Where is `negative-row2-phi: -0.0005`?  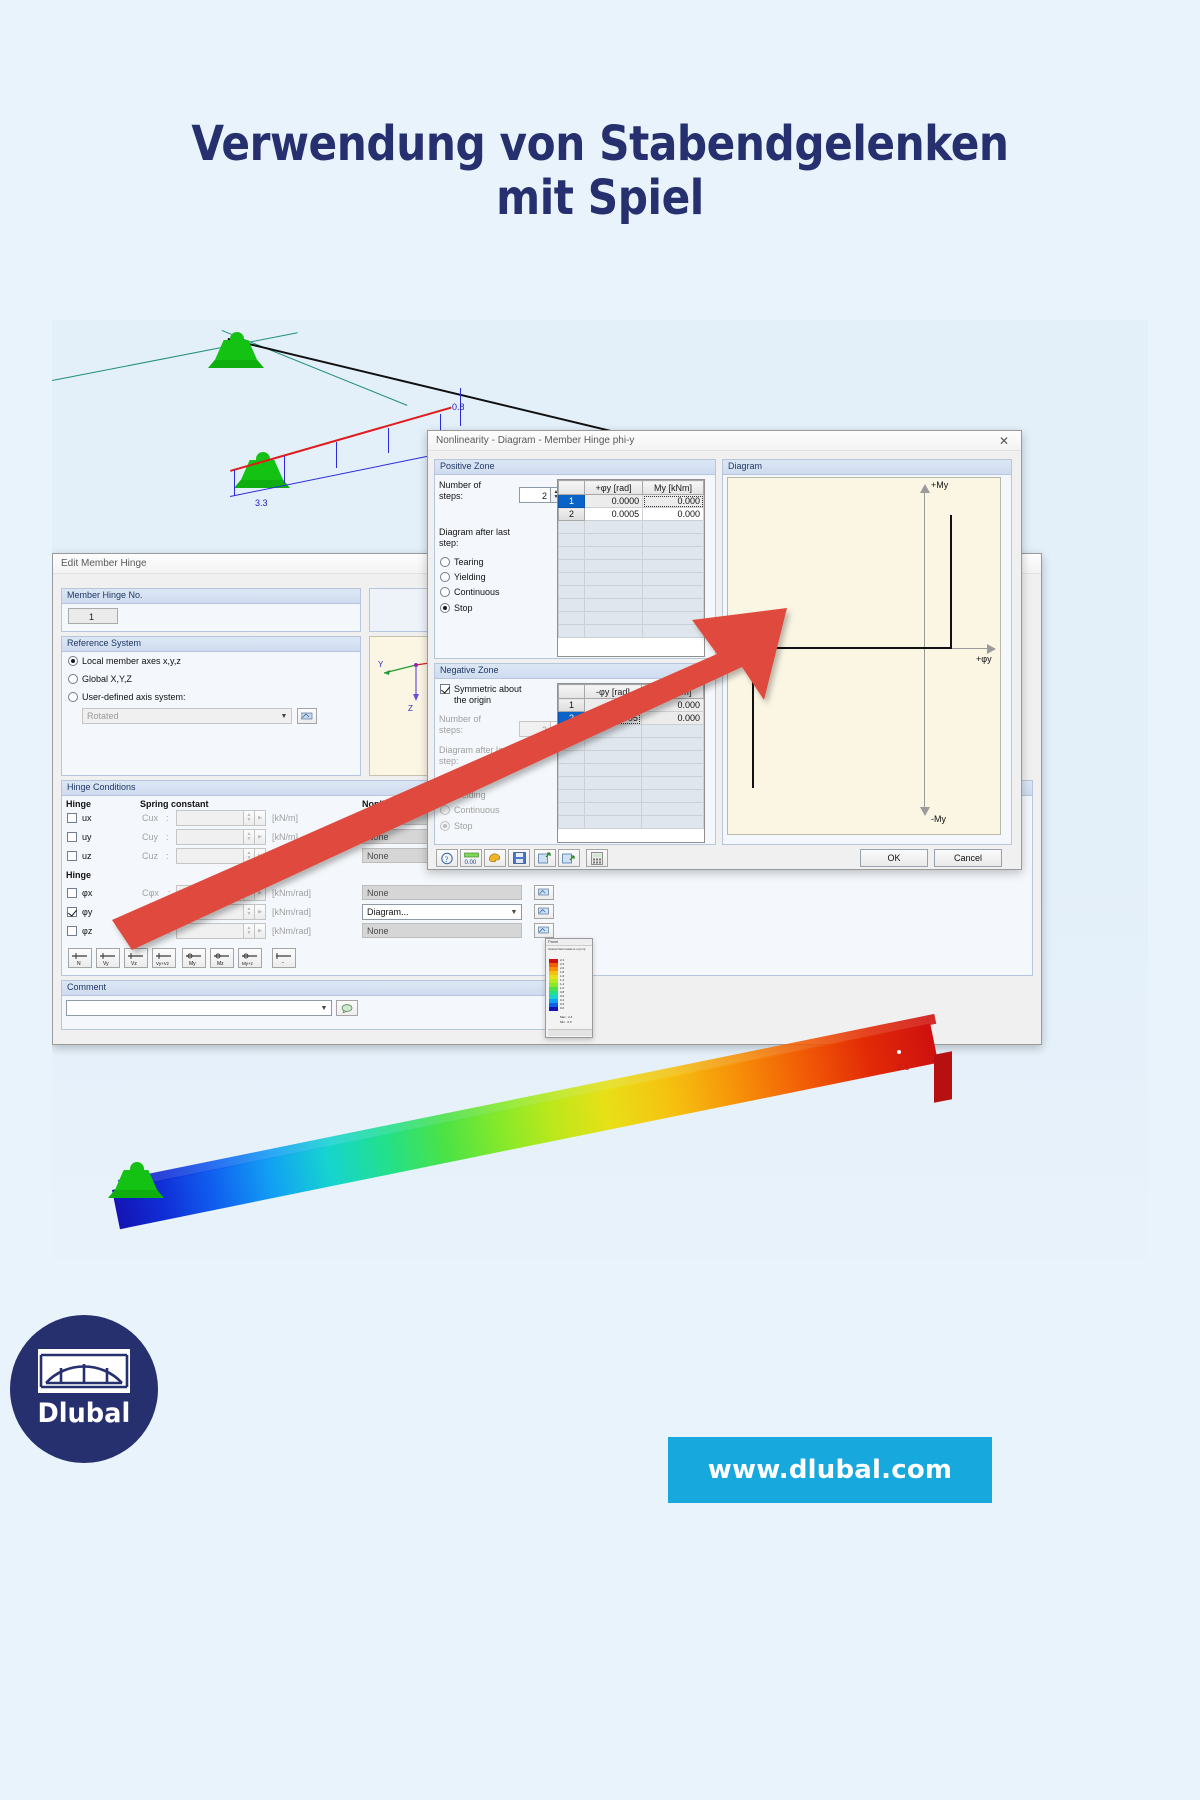 negative-row2-phi: -0.0005 is located at coordinates (613, 718).